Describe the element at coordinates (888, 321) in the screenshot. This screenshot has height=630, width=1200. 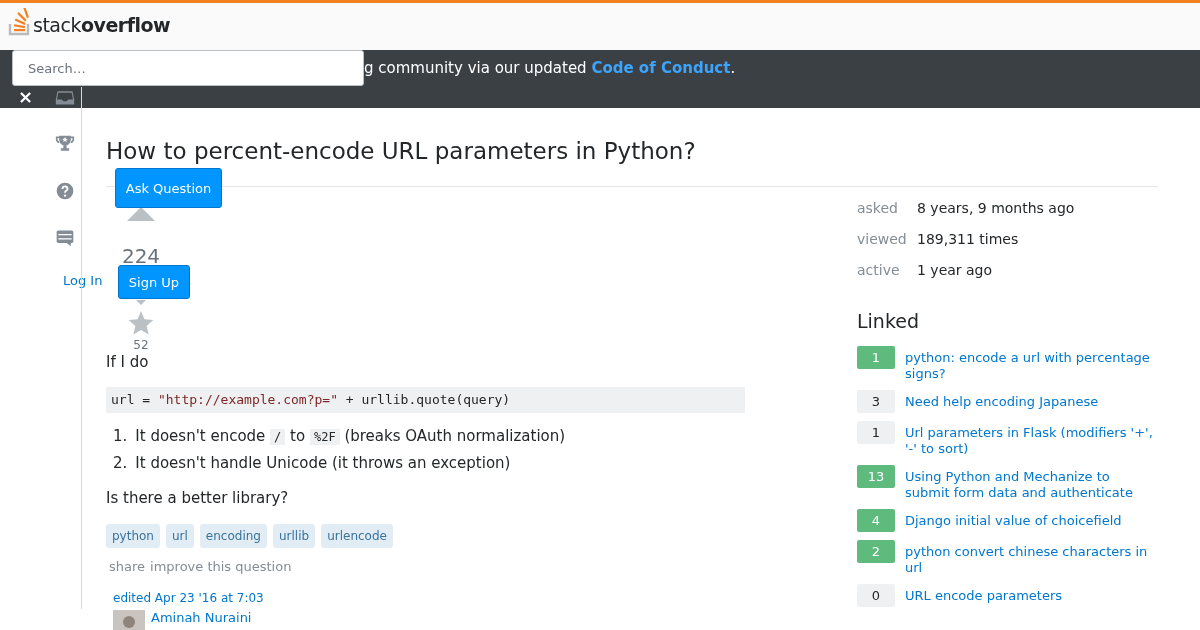
I see `section-heading: Linked` at that location.